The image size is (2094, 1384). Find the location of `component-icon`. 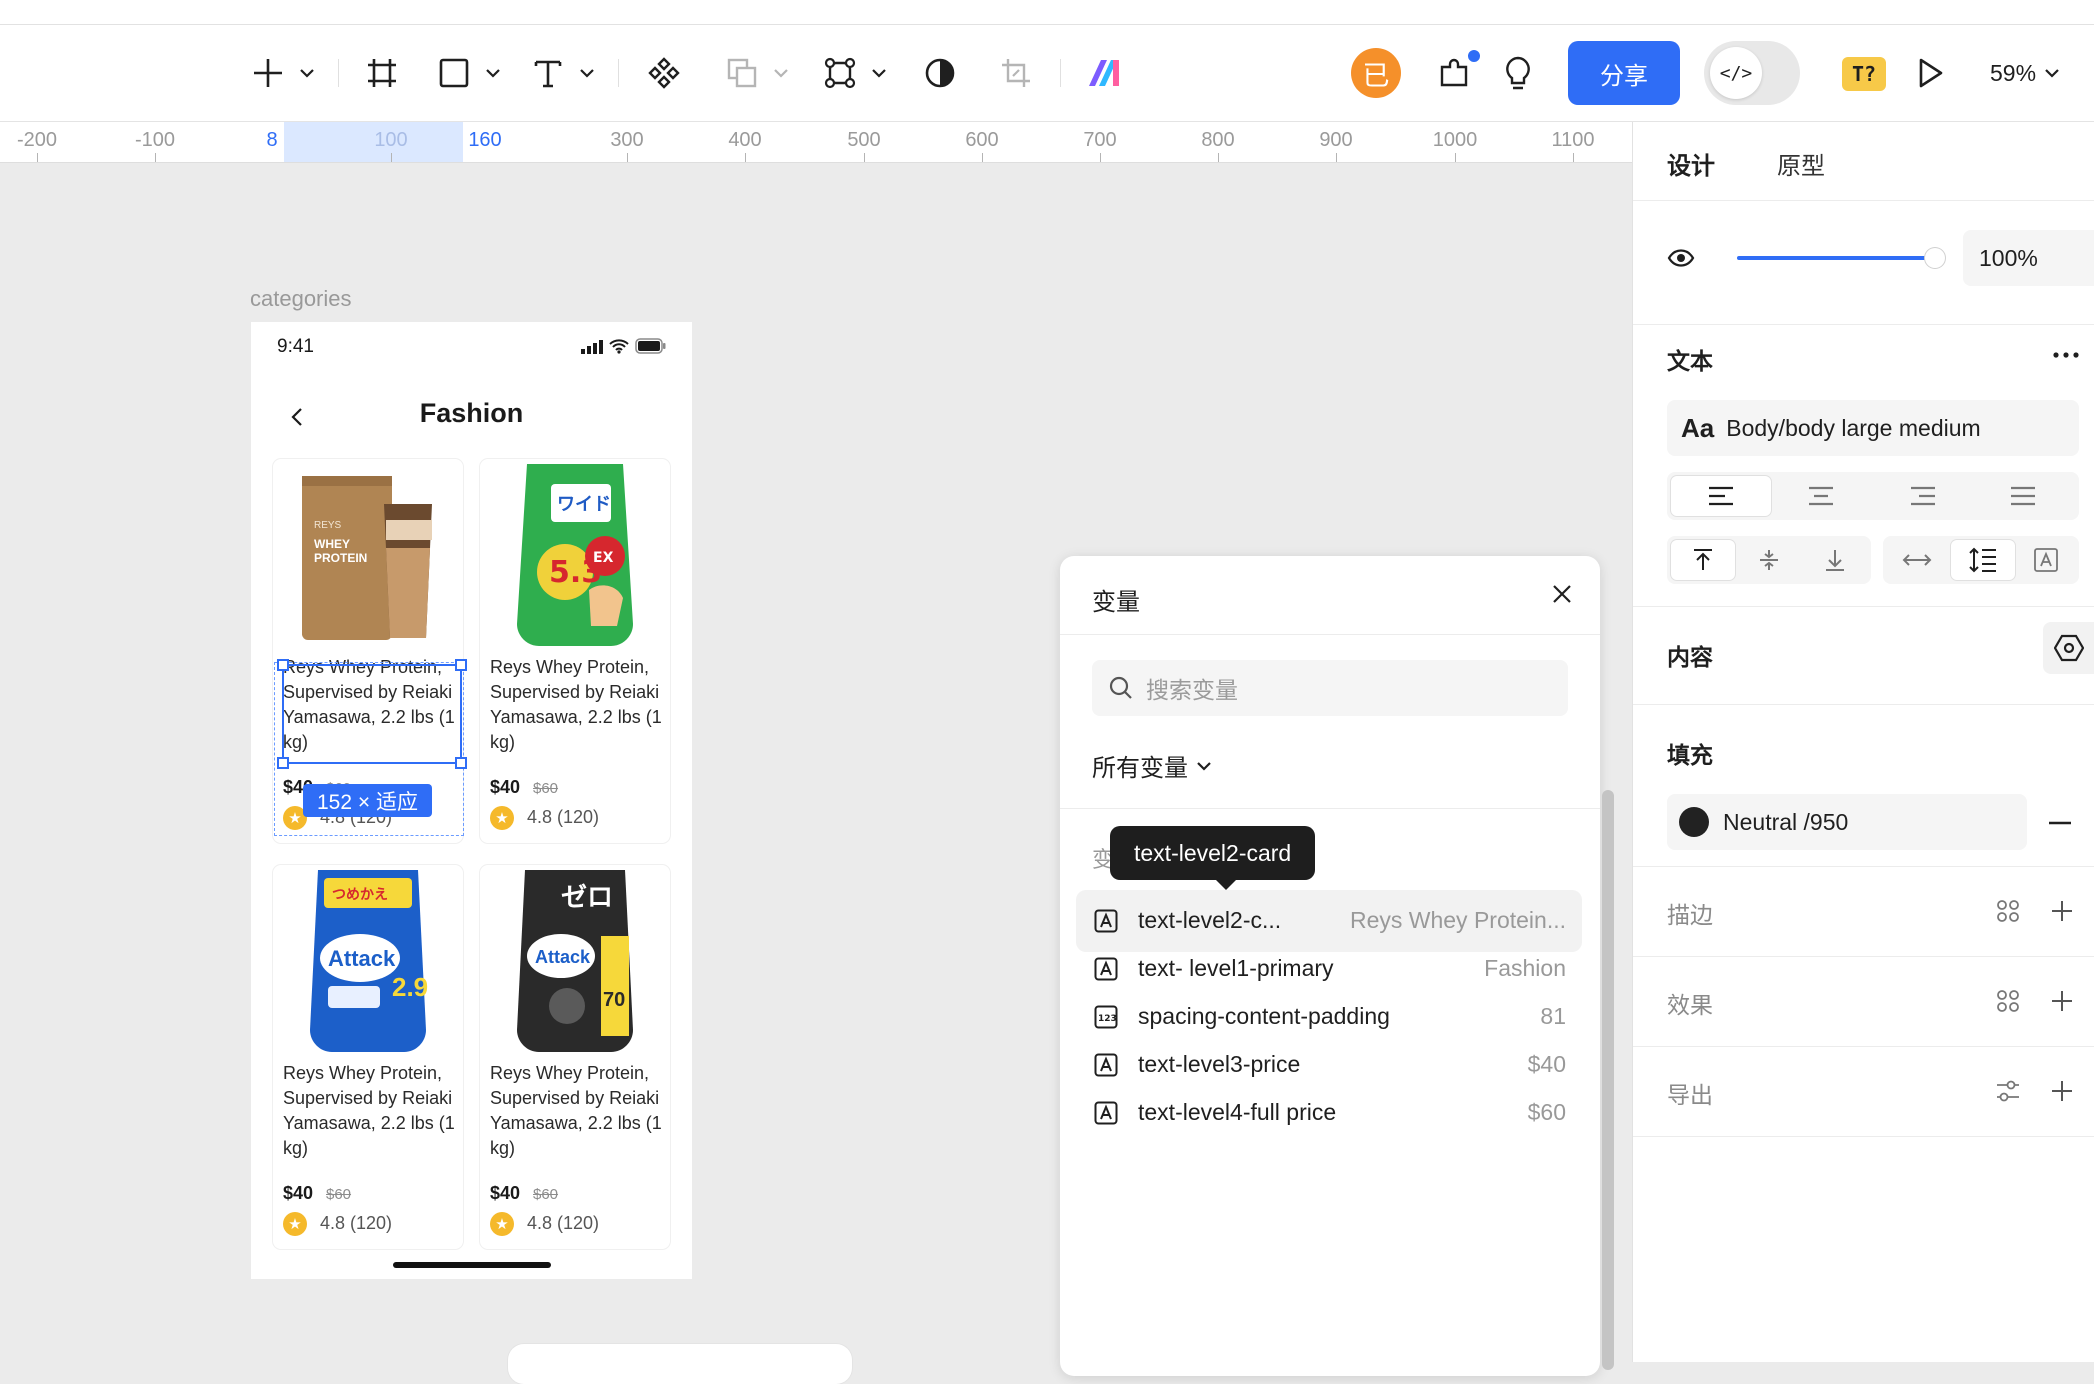

component-icon is located at coordinates (664, 73).